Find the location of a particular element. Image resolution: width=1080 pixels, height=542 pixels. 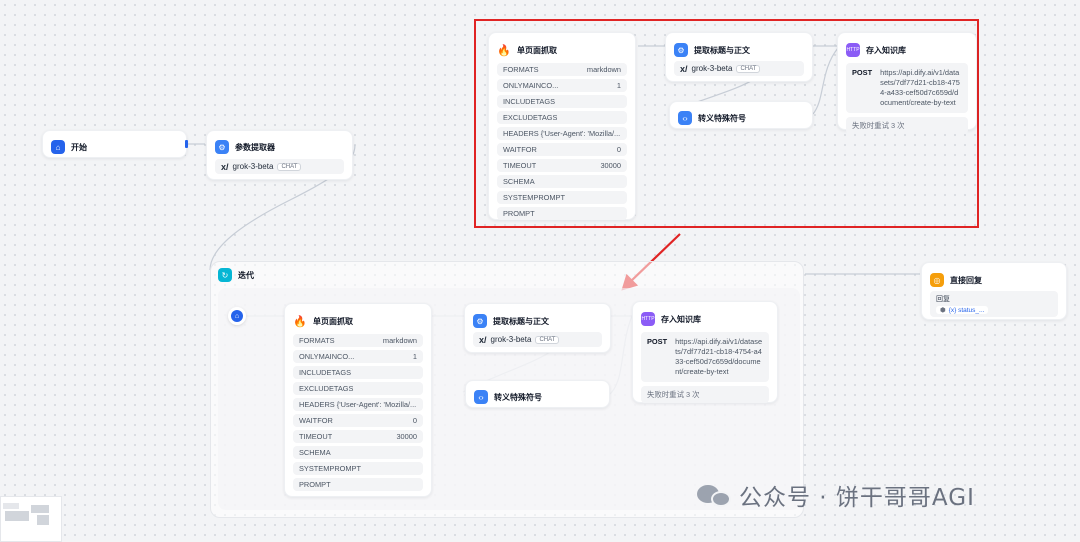

top-scrape-field: INCLUDETAGS is located at coordinates (562, 101).